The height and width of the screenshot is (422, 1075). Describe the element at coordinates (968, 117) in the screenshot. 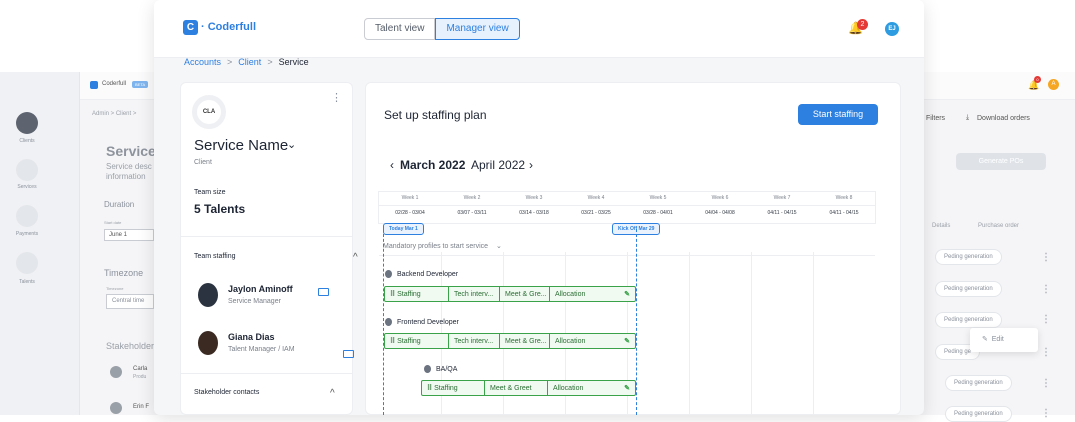

I see `download-icon: ⤓` at that location.